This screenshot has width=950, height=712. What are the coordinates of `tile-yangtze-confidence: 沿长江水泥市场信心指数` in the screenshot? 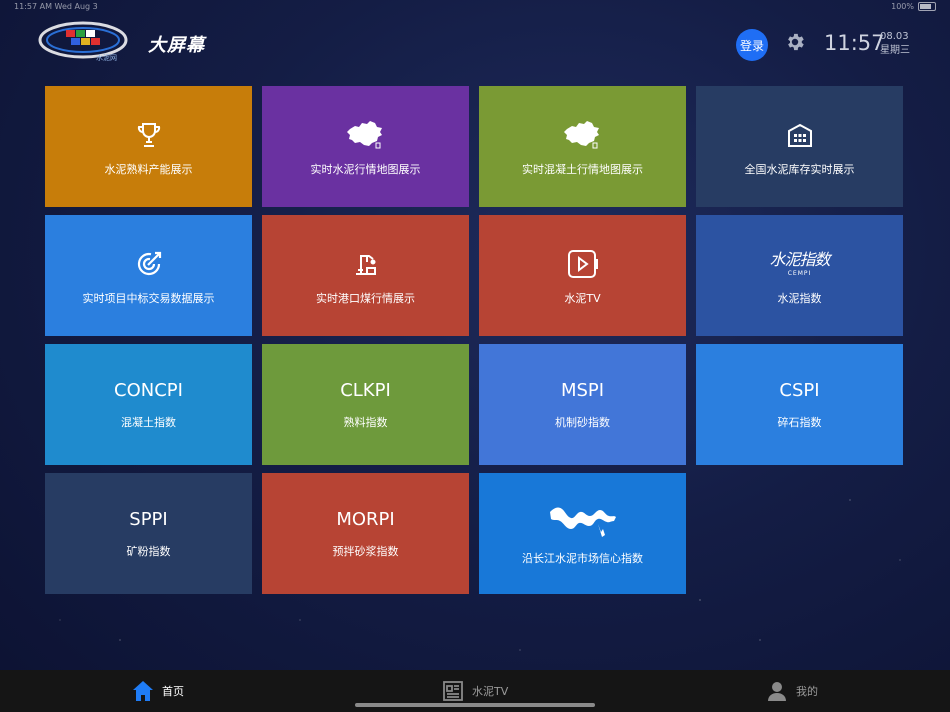 It's located at (582, 533).